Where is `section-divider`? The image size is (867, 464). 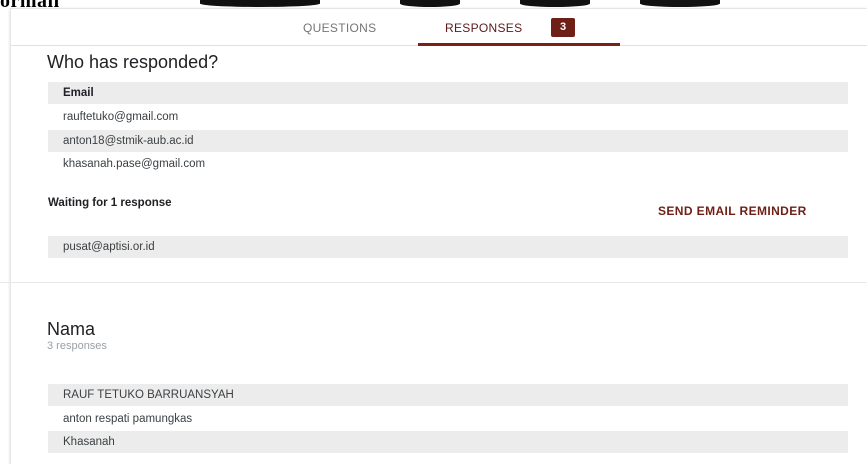
section-divider is located at coordinates (433, 282).